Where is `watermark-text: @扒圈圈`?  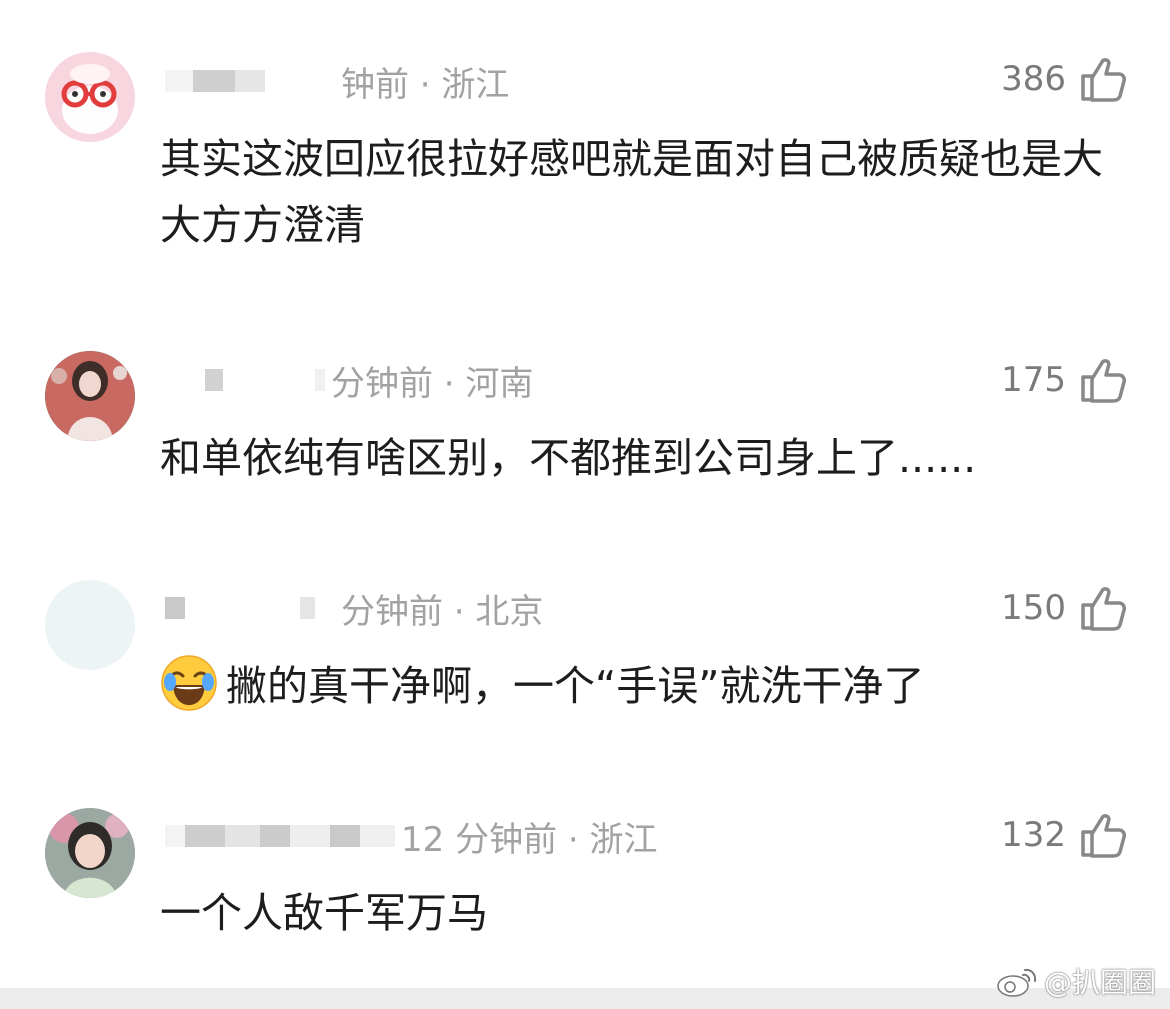 watermark-text: @扒圈圈 is located at coordinates (1099, 982).